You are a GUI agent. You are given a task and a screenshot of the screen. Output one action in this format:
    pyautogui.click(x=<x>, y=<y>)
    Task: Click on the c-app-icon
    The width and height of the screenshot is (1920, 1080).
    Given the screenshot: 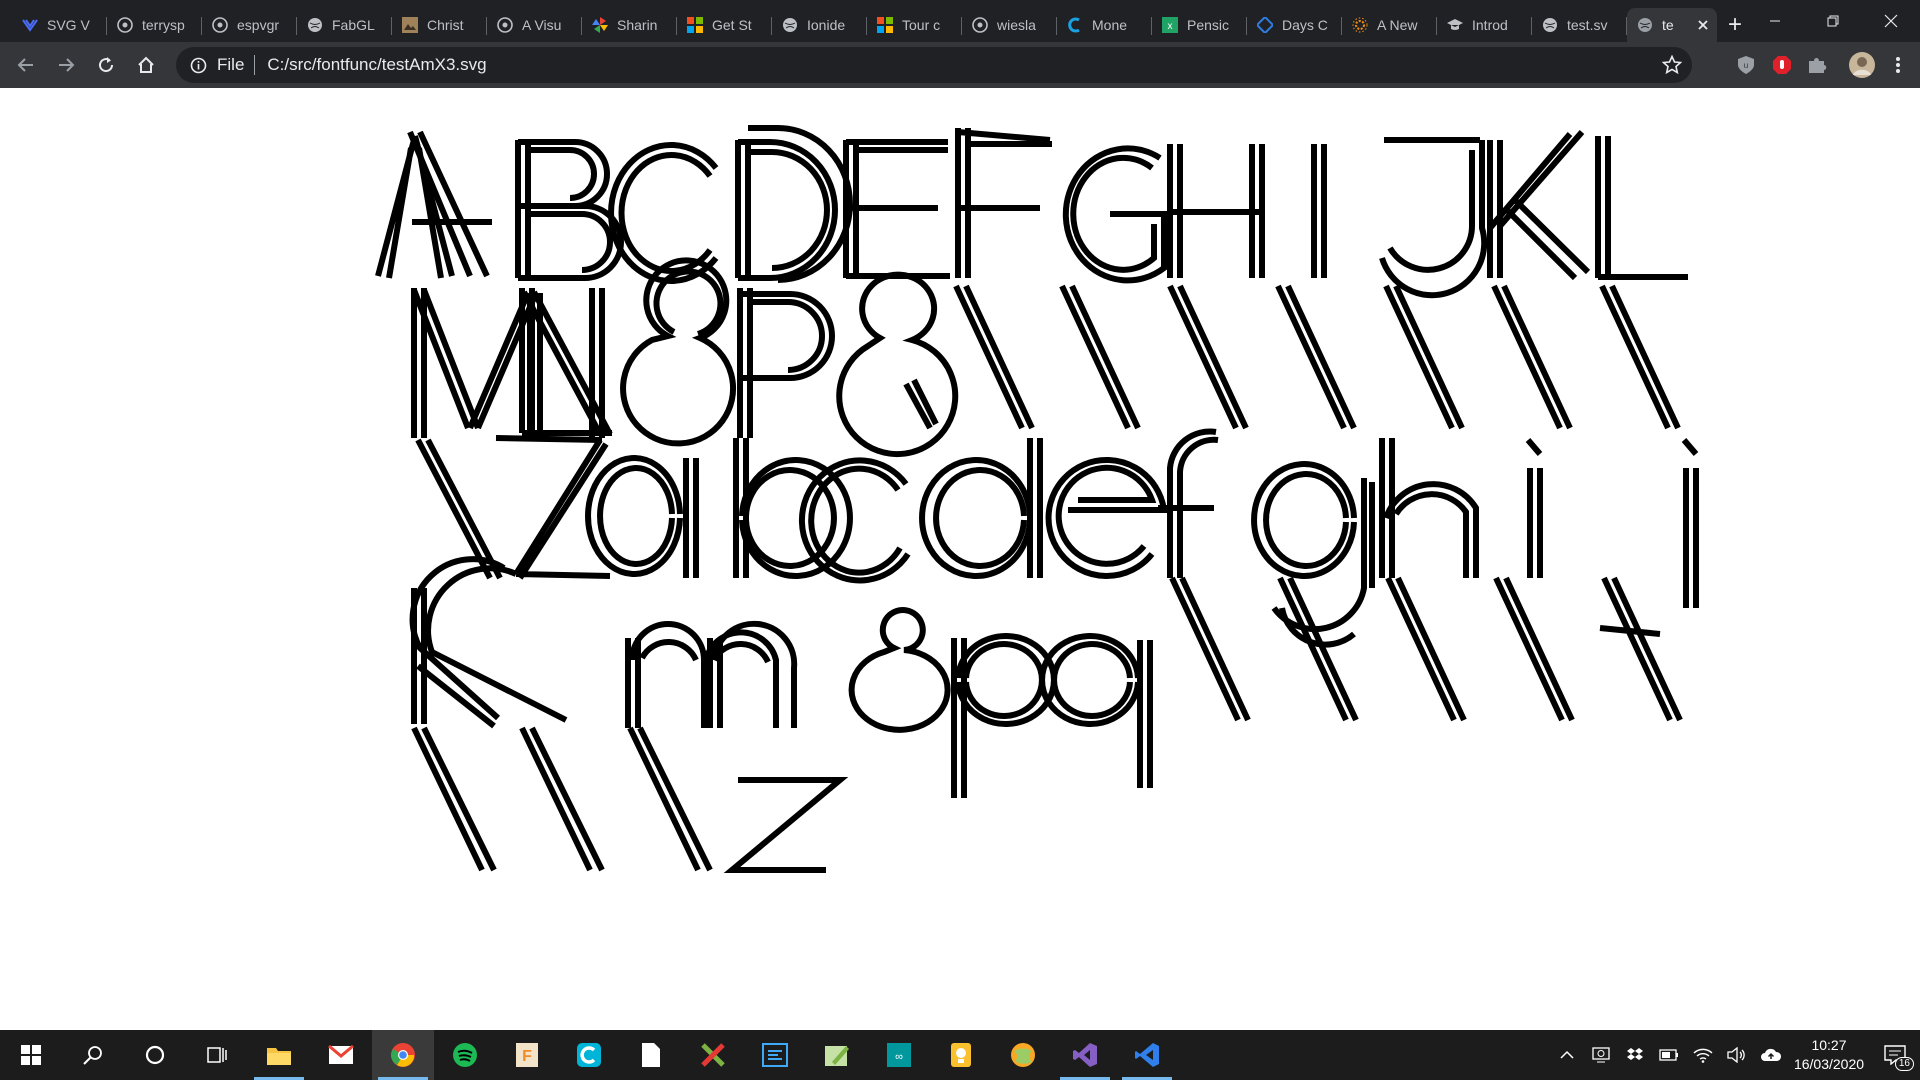 What is the action you would take?
    pyautogui.click(x=589, y=1055)
    